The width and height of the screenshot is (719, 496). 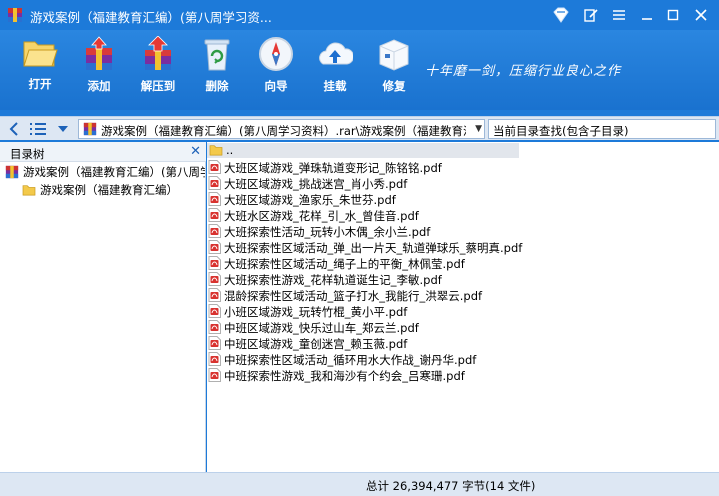 What do you see at coordinates (333, 168) in the screenshot?
I see `file-name: 大班区域游戏_弹珠轨道变形记_陈铭铭.pdf` at bounding box center [333, 168].